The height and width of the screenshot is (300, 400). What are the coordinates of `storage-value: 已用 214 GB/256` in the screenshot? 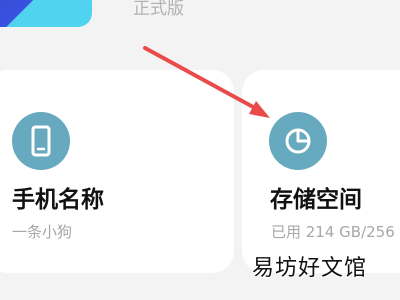 It's located at (333, 232).